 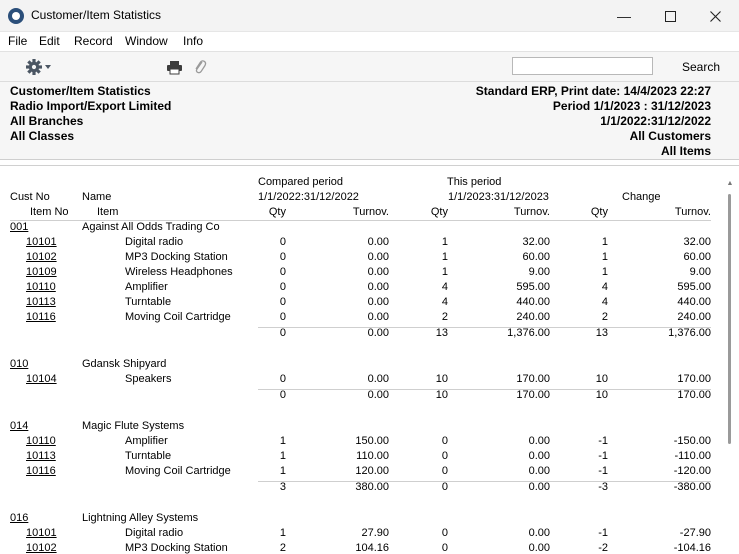 I want to click on search-button: Search, so click(x=701, y=67).